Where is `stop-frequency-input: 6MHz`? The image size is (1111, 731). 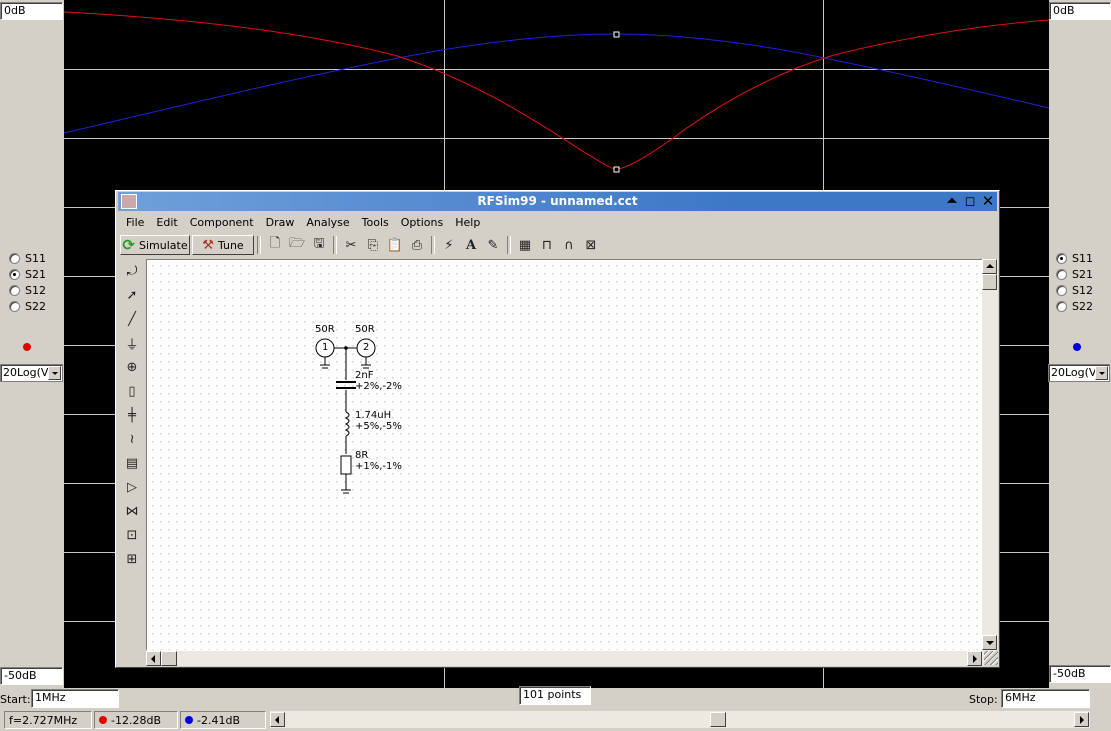
stop-frequency-input: 6MHz is located at coordinates (1045, 698).